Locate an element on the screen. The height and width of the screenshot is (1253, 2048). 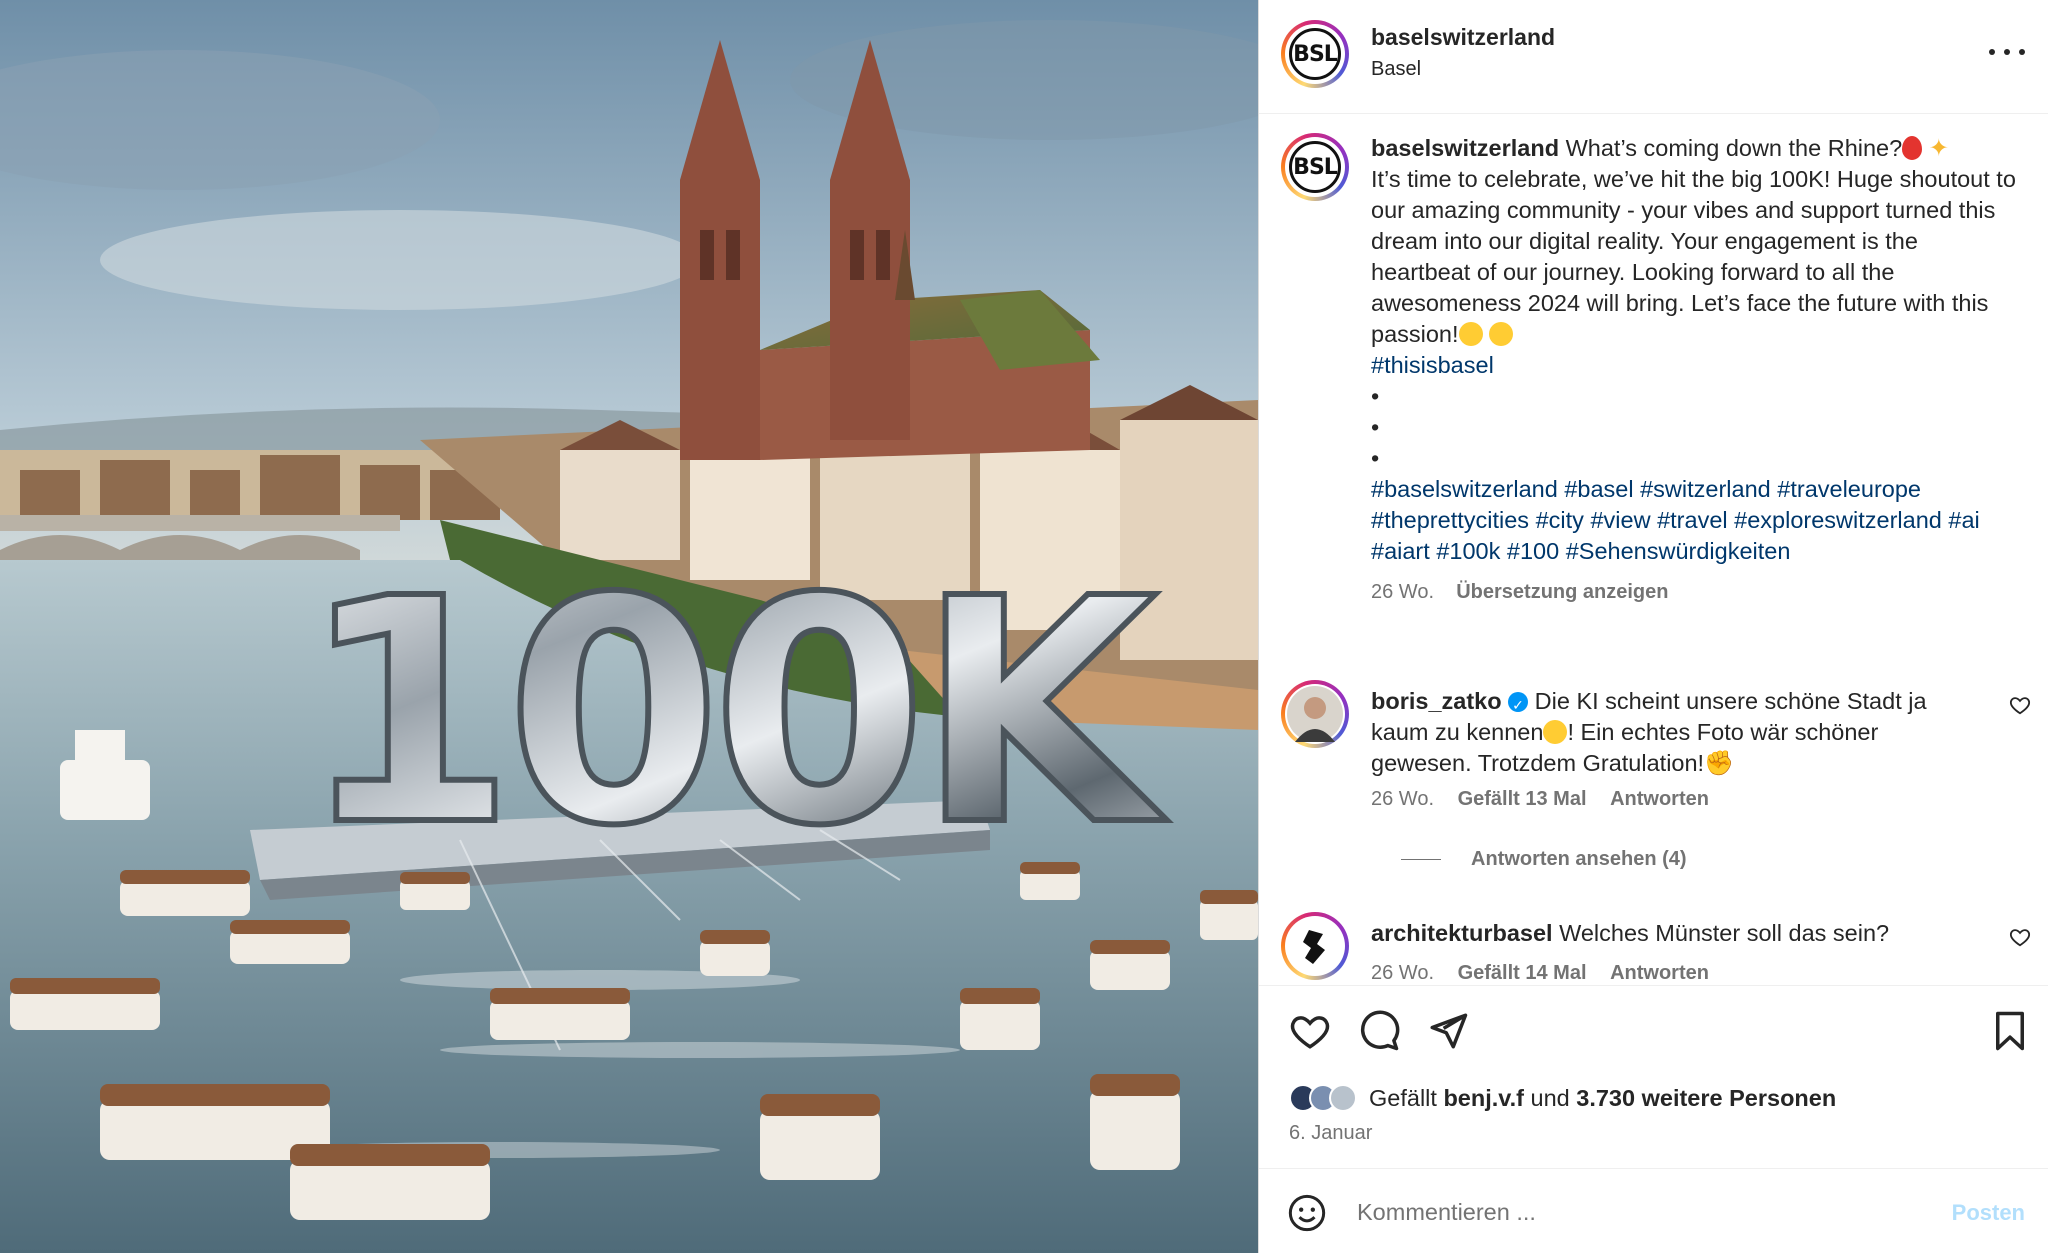
hashtag-link: #travel is located at coordinates (1692, 520).